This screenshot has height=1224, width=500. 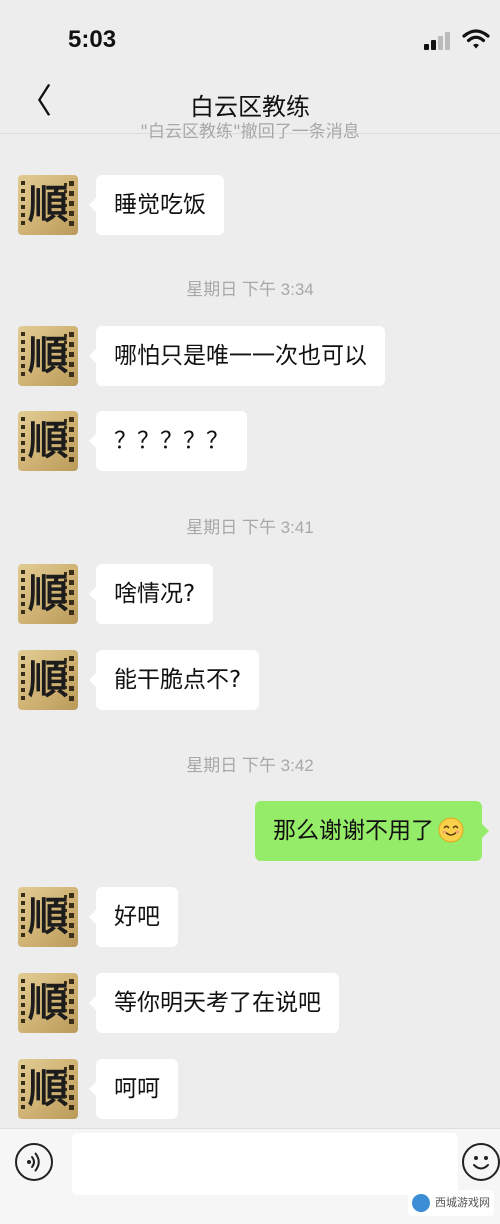 I want to click on message-bubble-incoming: 好吧, so click(x=133, y=917).